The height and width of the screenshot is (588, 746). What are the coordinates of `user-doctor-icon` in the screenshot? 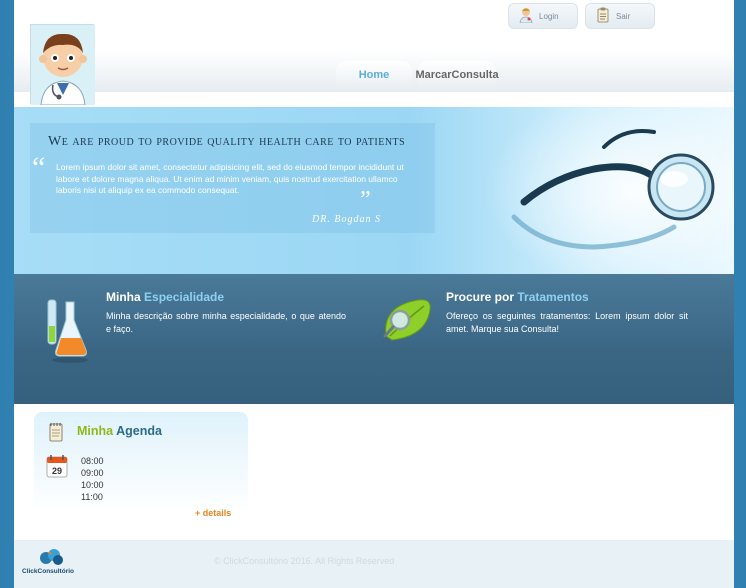 It's located at (526, 16).